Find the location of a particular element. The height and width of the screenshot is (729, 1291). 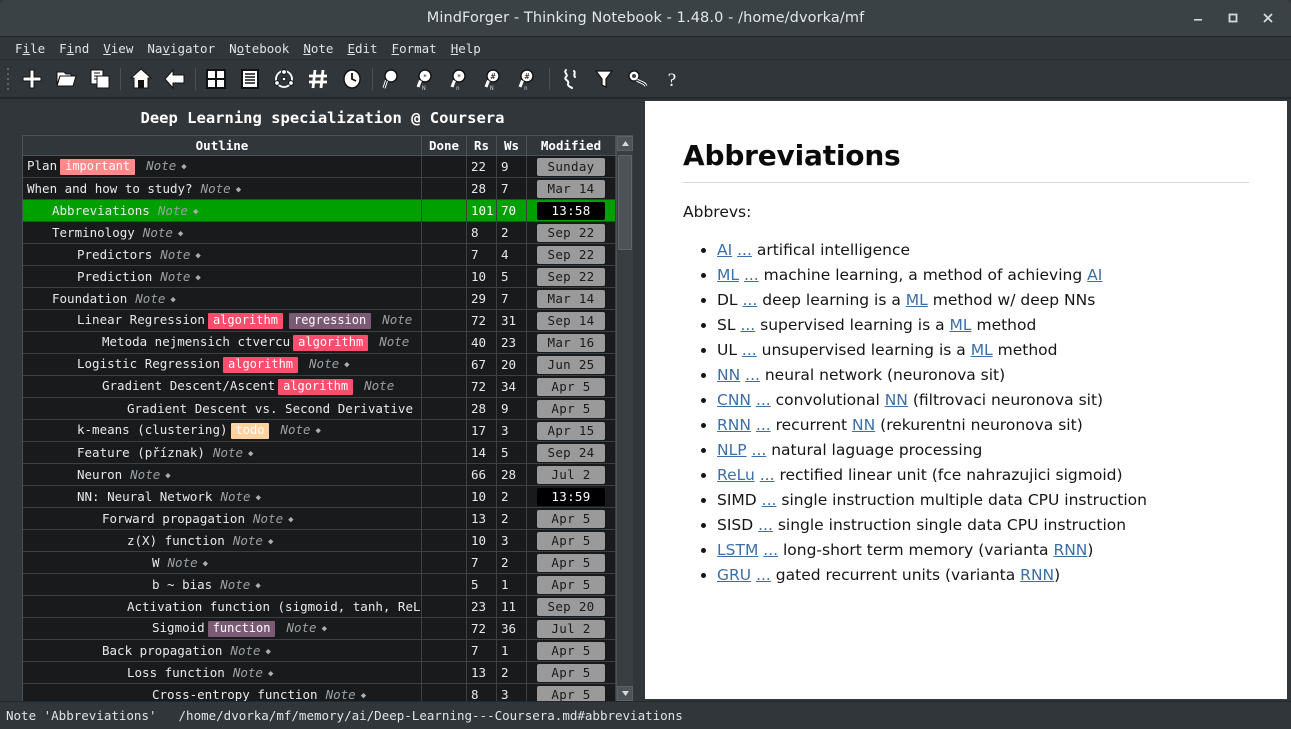

table-row: Sigmoid function Note ◆ 72 36 Jul 2 is located at coordinates (319, 628).